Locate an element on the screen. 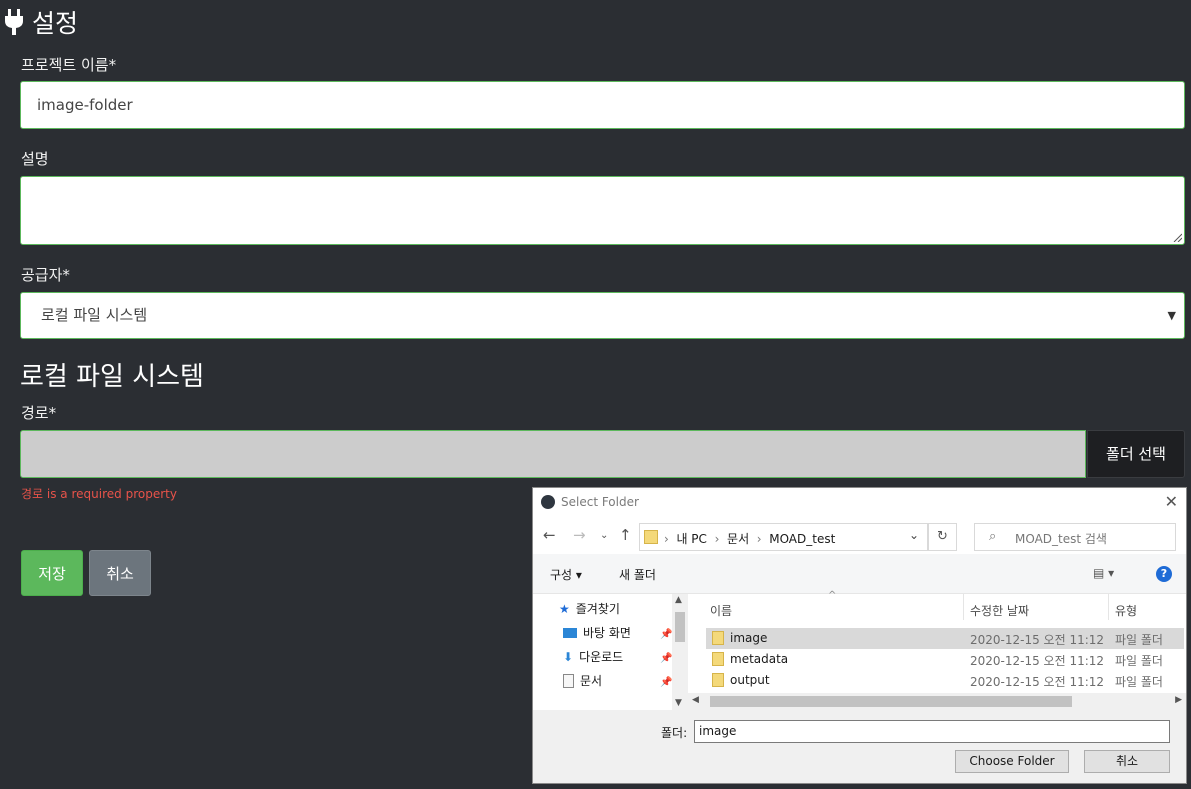 This screenshot has width=1191, height=789. back-arrow-icon: ← is located at coordinates (549, 535).